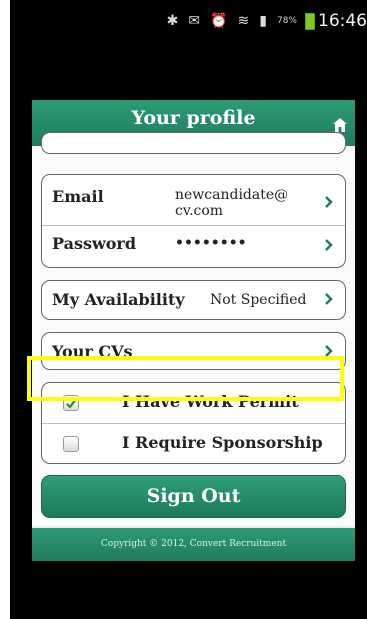 The image size is (367, 619). What do you see at coordinates (263, 21) in the screenshot?
I see `signal-icon: ▮` at bounding box center [263, 21].